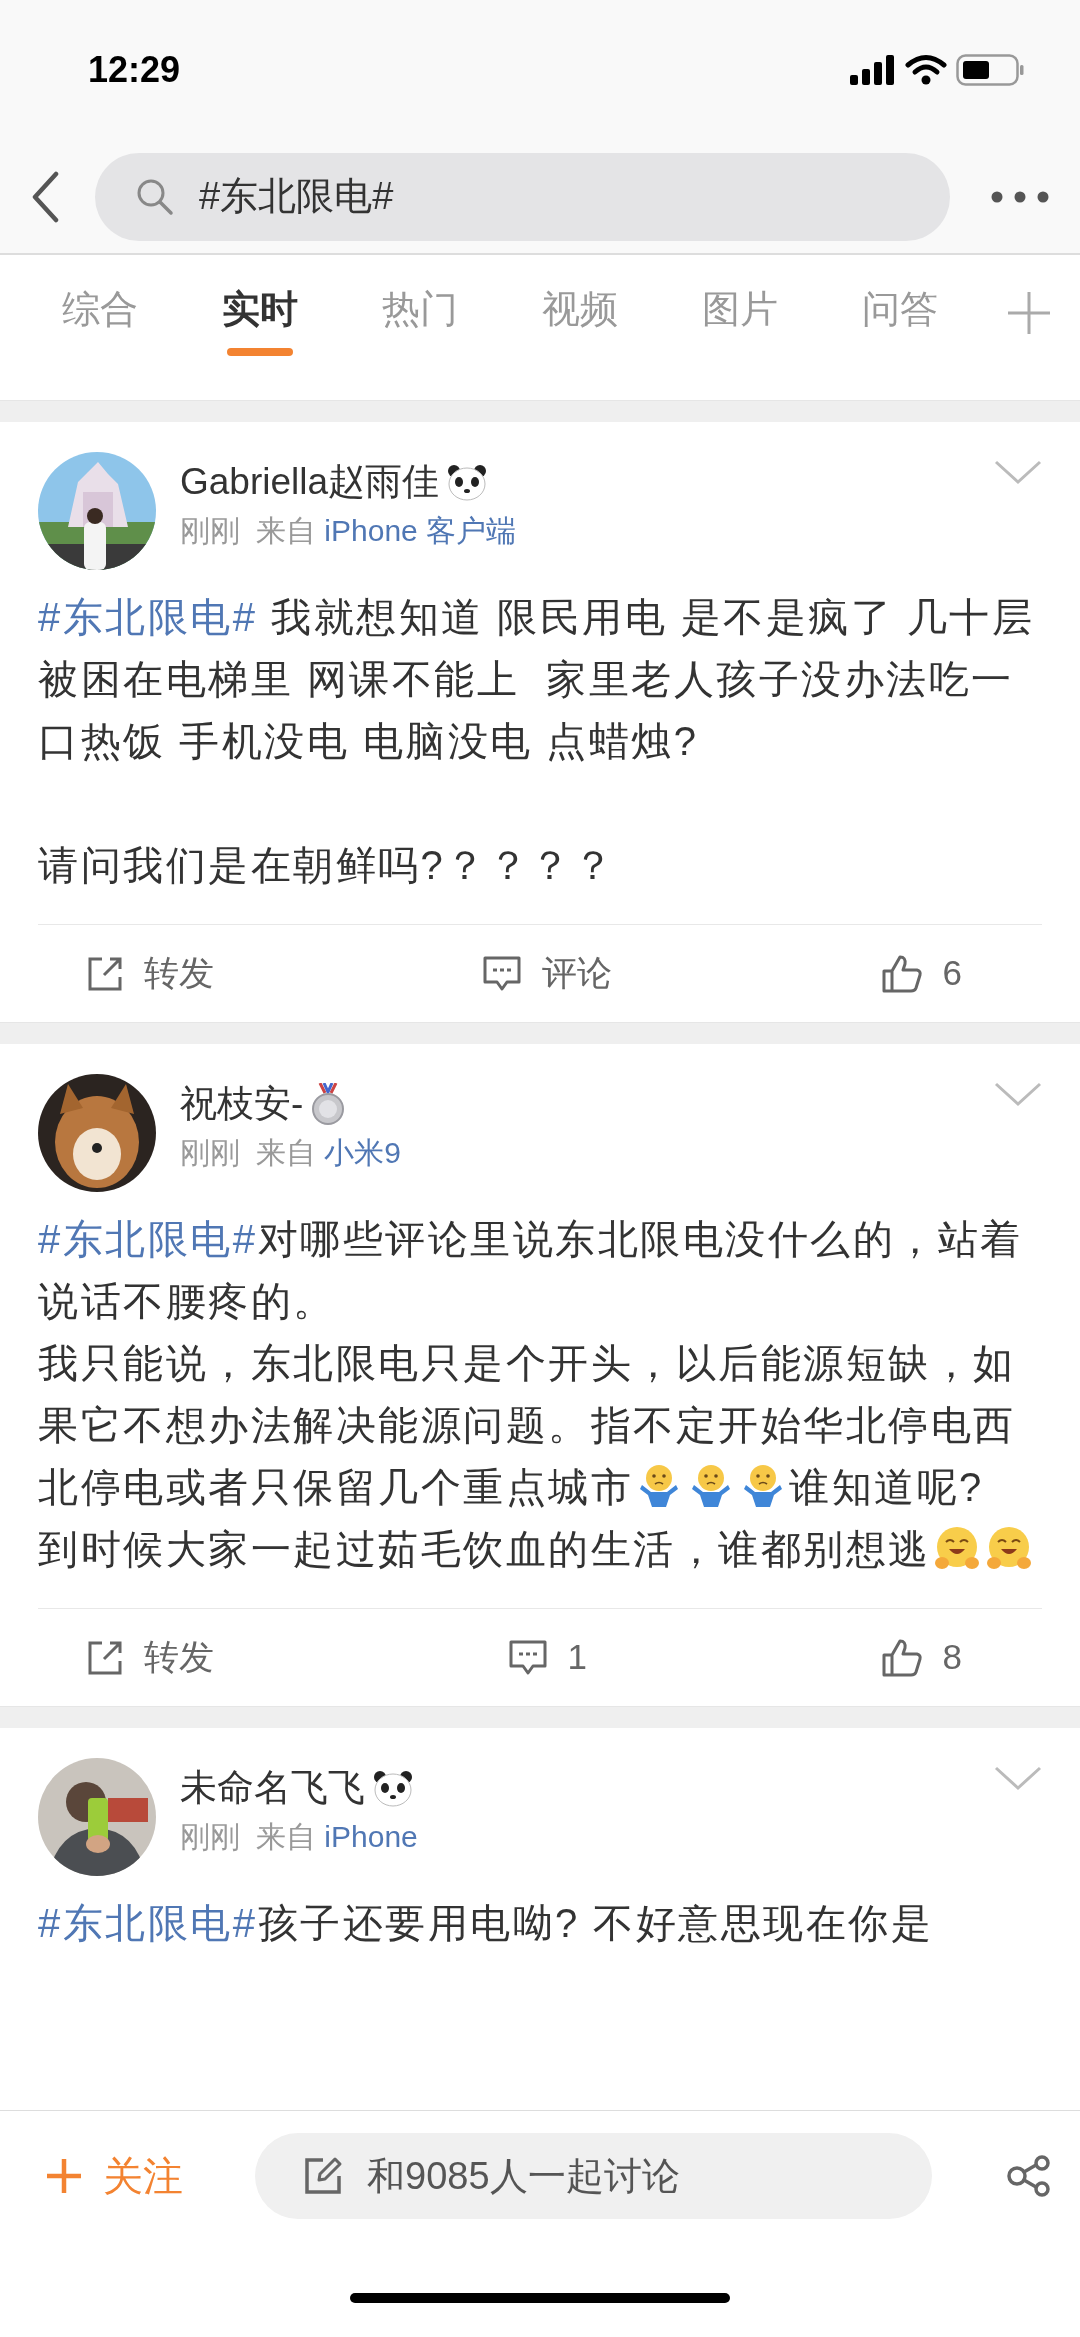 The image size is (1080, 2337). I want to click on battery-icon, so click(990, 70).